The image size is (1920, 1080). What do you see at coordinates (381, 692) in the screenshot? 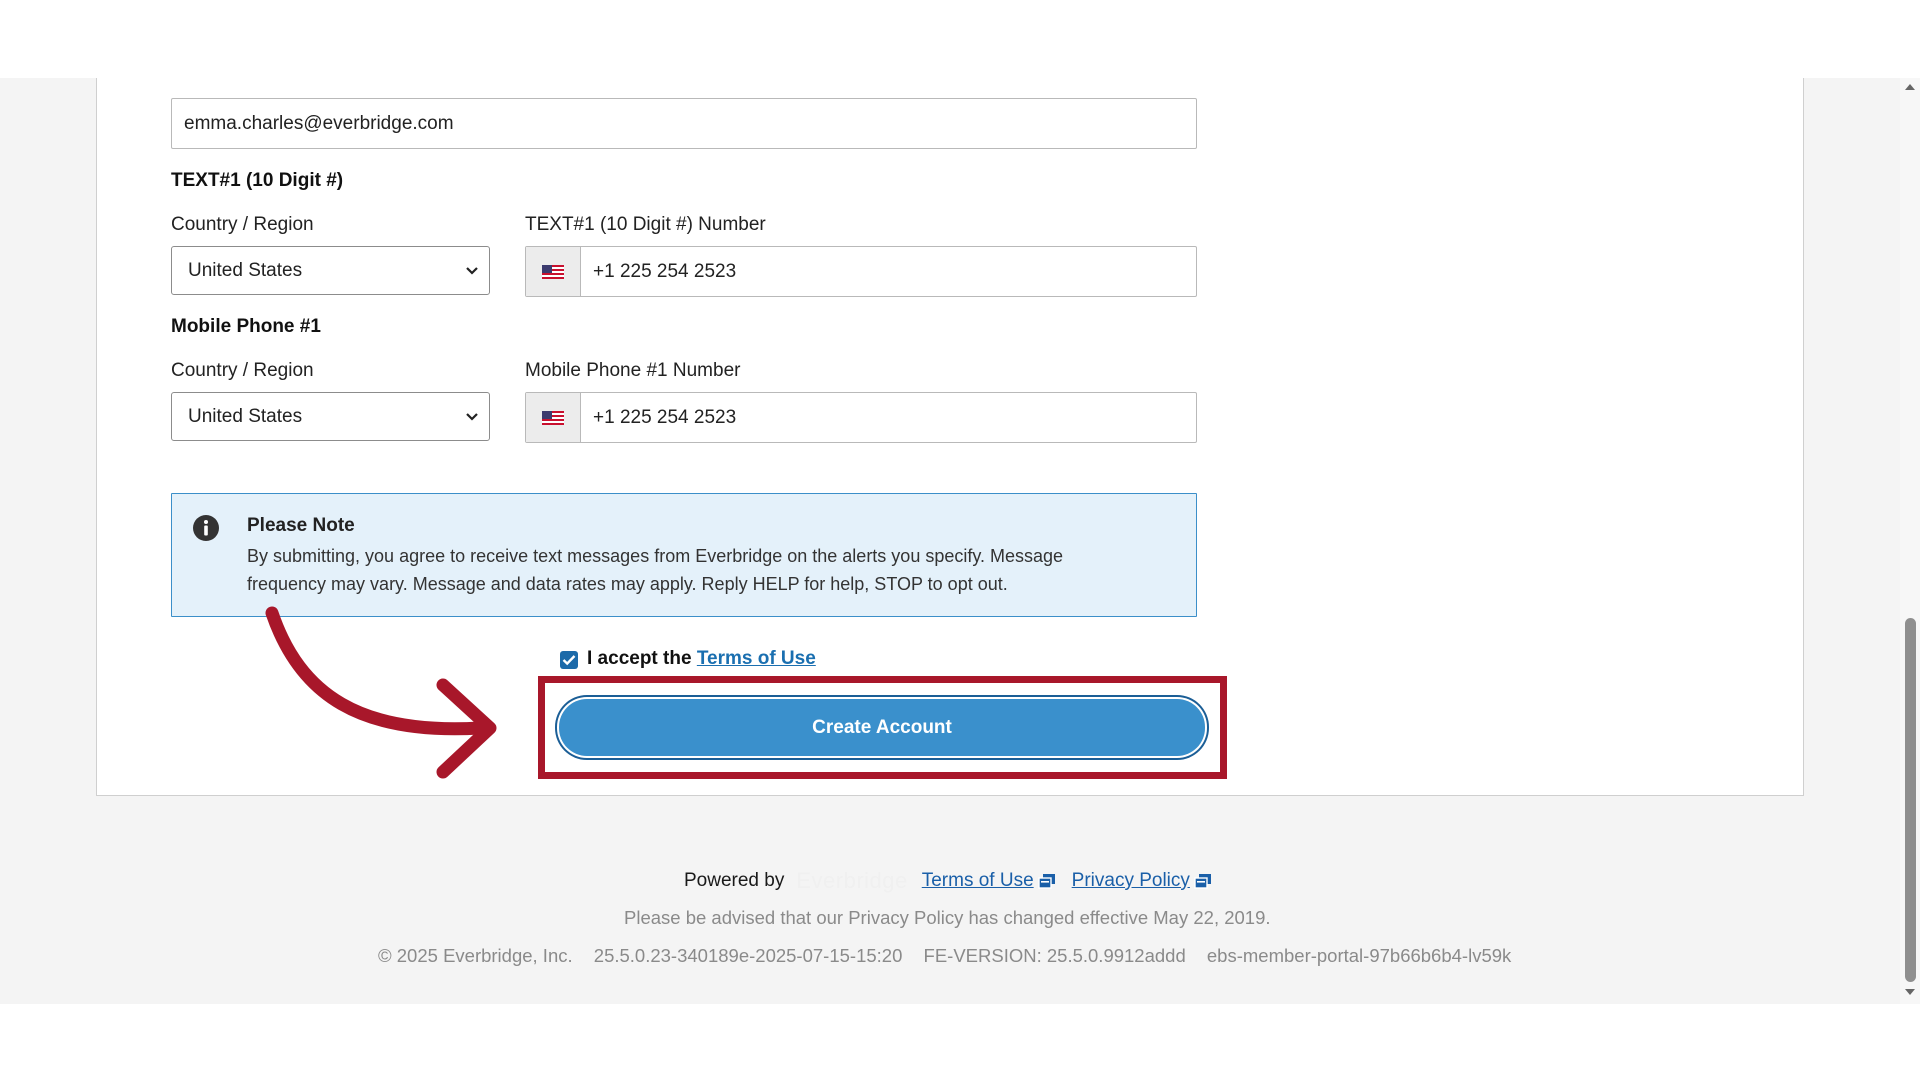
I see `annotation-arrow-icon` at bounding box center [381, 692].